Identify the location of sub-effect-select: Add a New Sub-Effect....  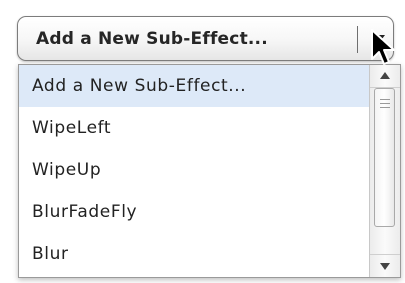
(205, 38).